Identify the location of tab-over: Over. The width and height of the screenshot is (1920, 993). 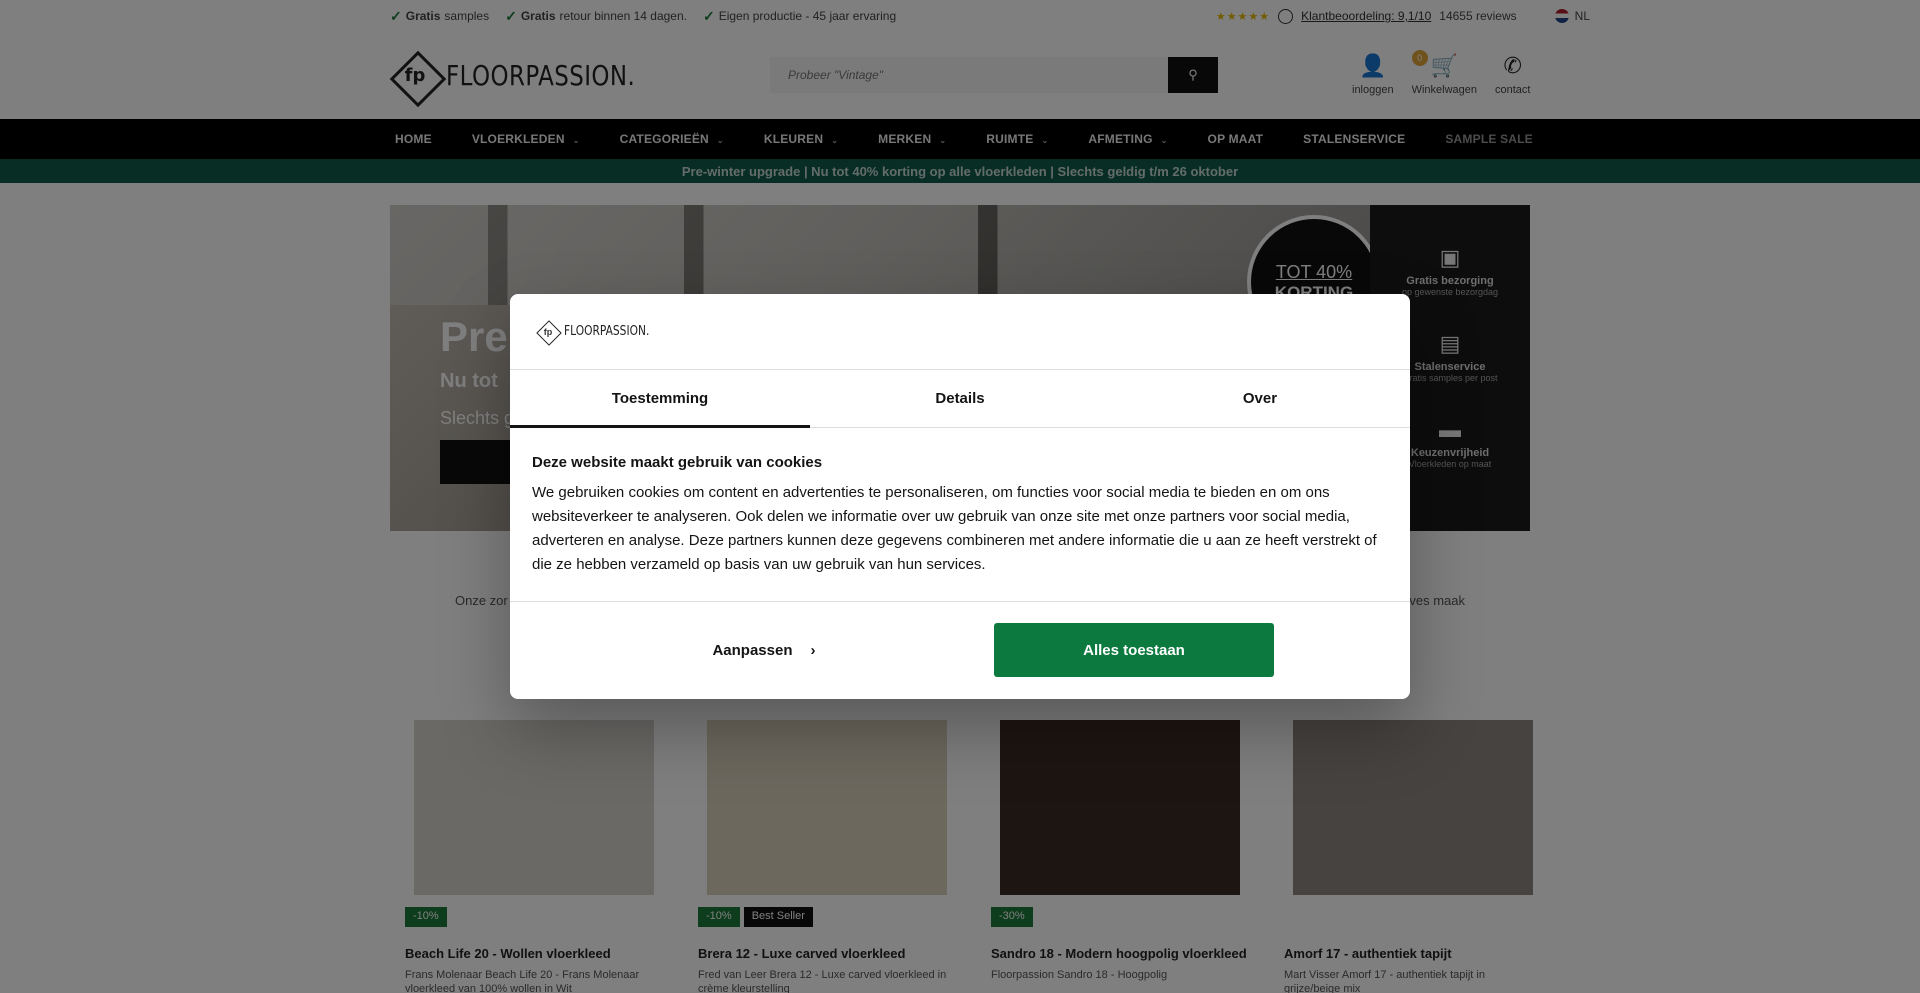
(1260, 398).